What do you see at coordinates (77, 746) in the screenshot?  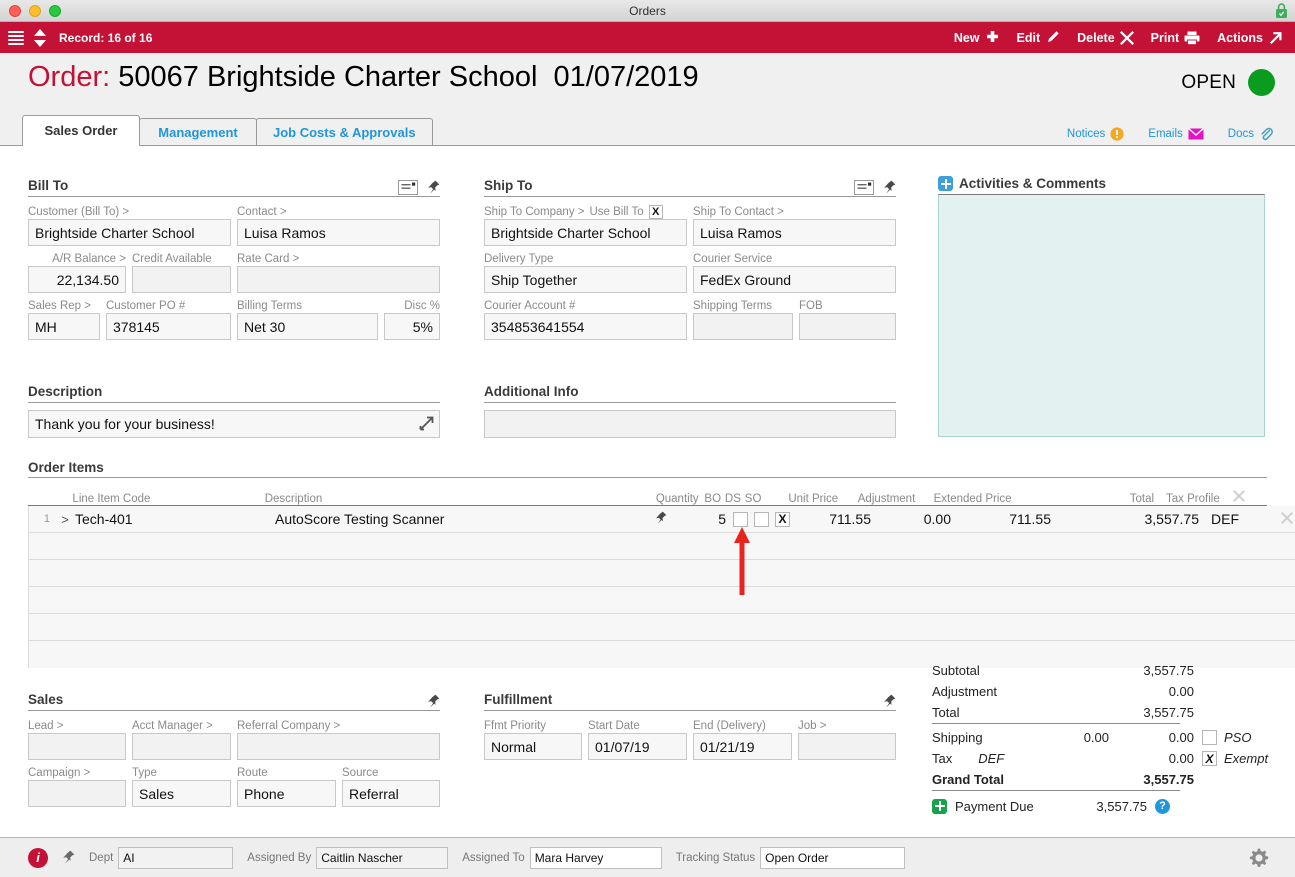 I see `lead-input` at bounding box center [77, 746].